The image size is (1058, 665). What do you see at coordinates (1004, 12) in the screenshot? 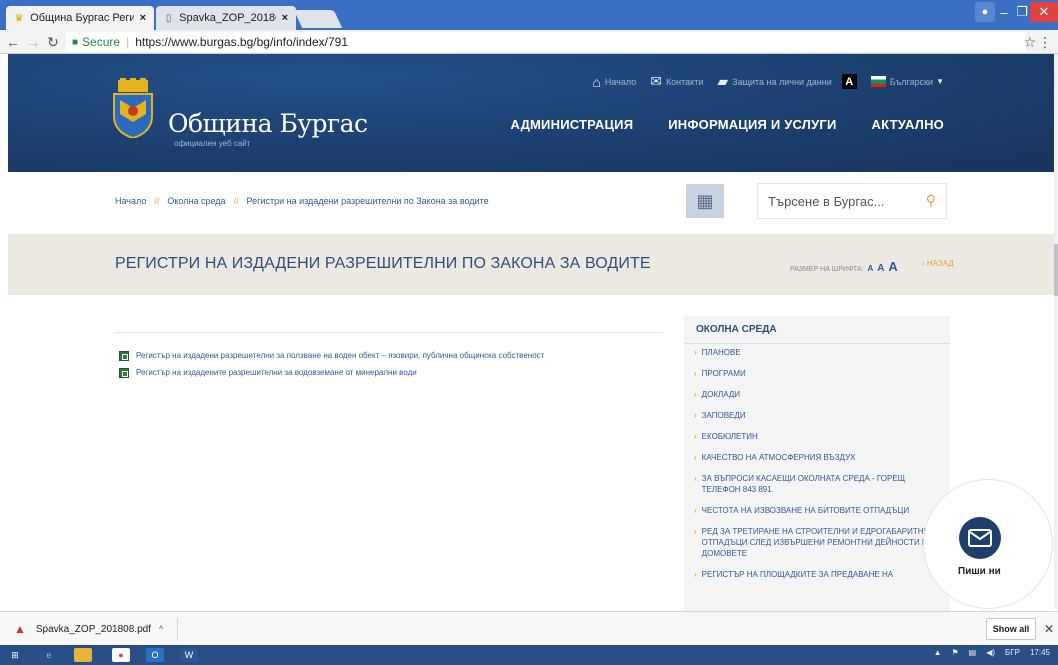
I see `minimize-icon: –` at bounding box center [1004, 12].